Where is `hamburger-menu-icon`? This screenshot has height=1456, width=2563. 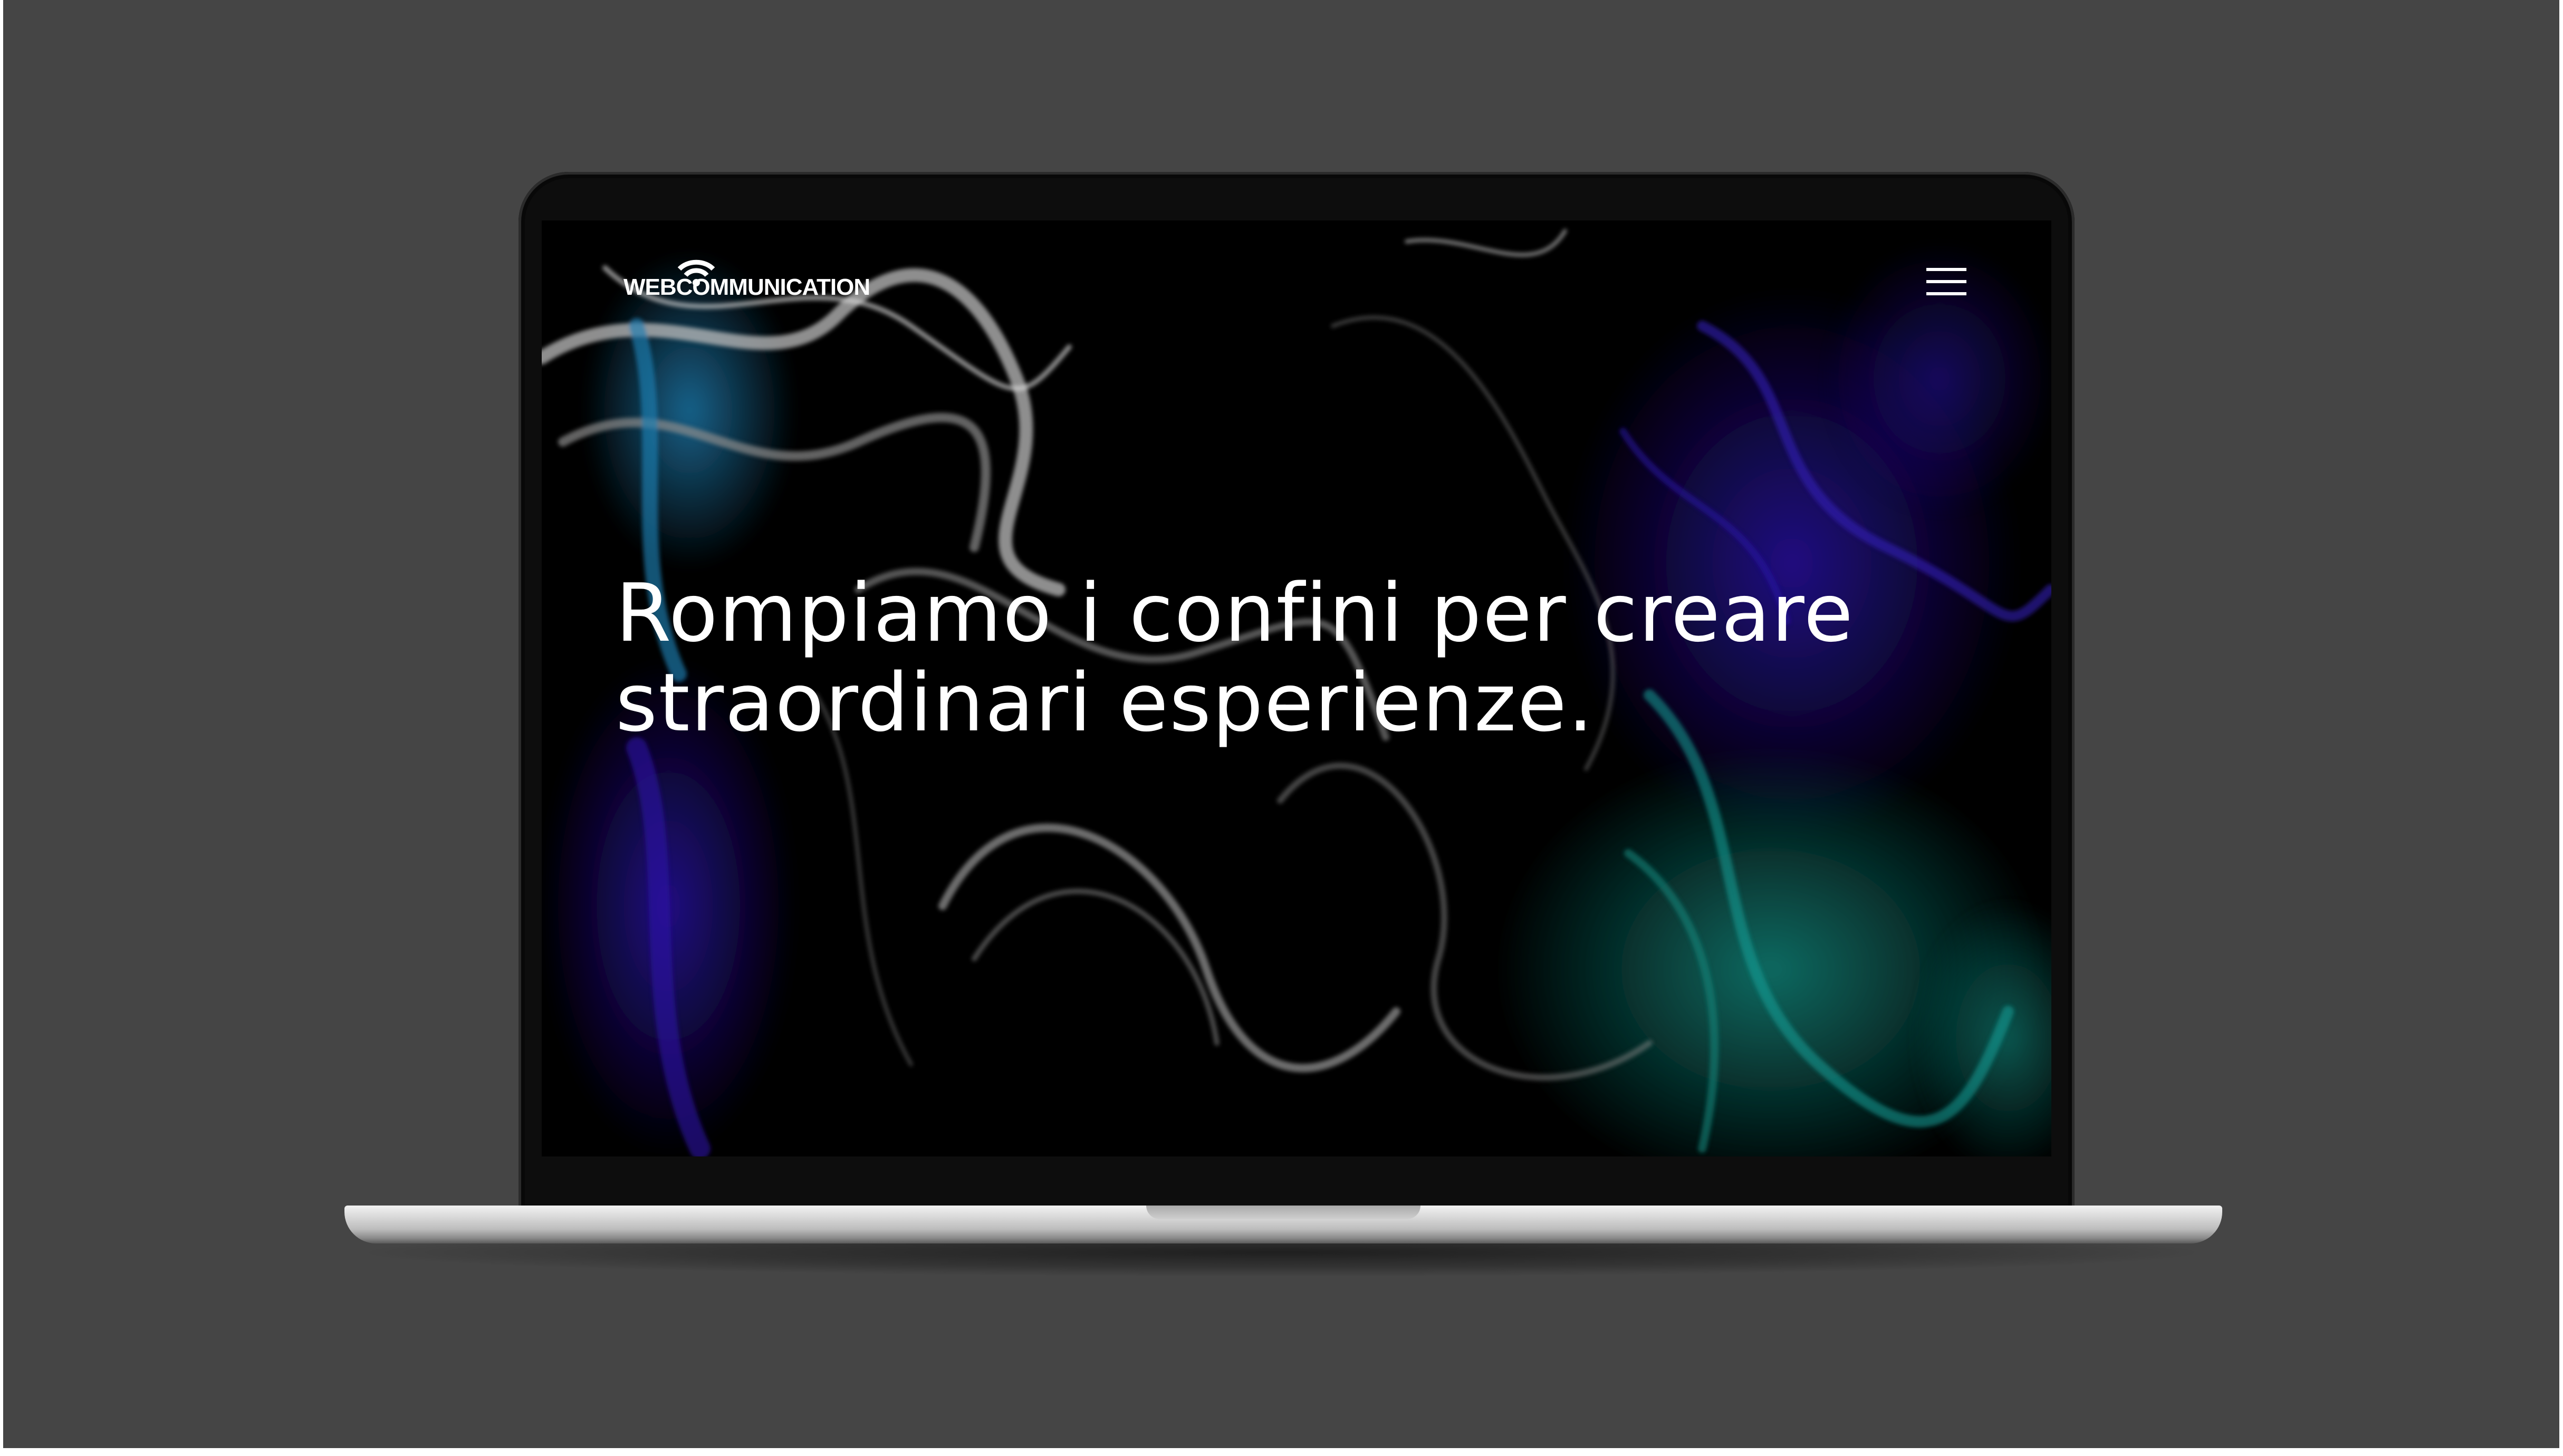
hamburger-menu-icon is located at coordinates (1946, 281).